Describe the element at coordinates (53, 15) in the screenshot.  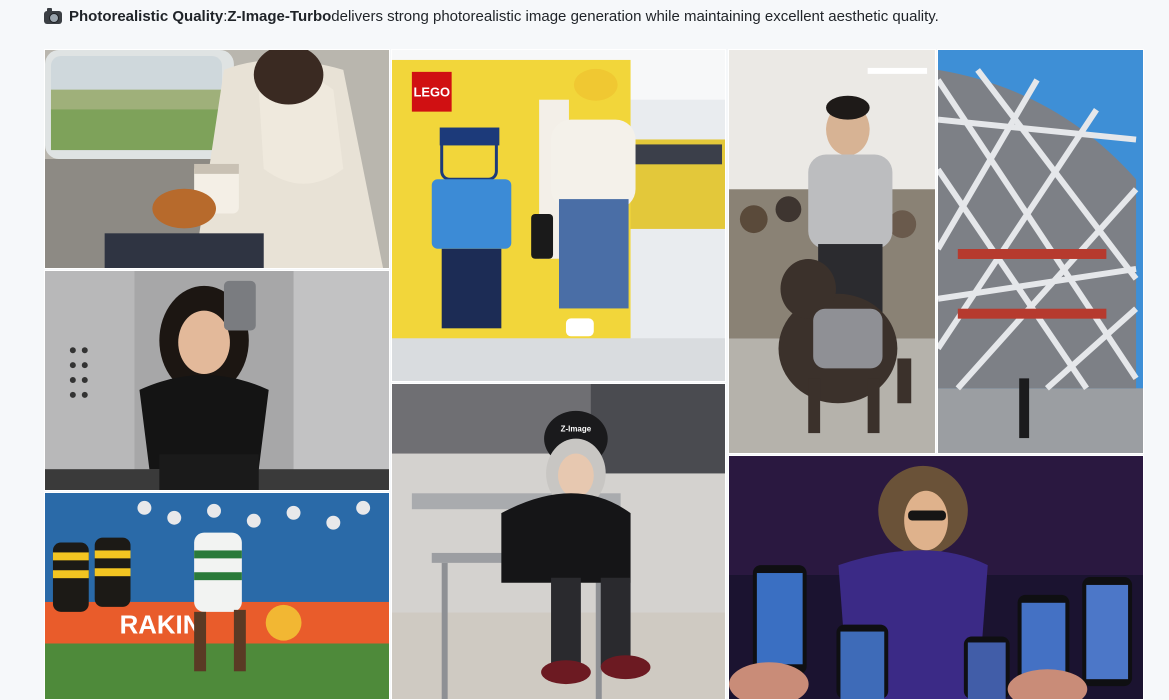
I see `camera-icon` at that location.